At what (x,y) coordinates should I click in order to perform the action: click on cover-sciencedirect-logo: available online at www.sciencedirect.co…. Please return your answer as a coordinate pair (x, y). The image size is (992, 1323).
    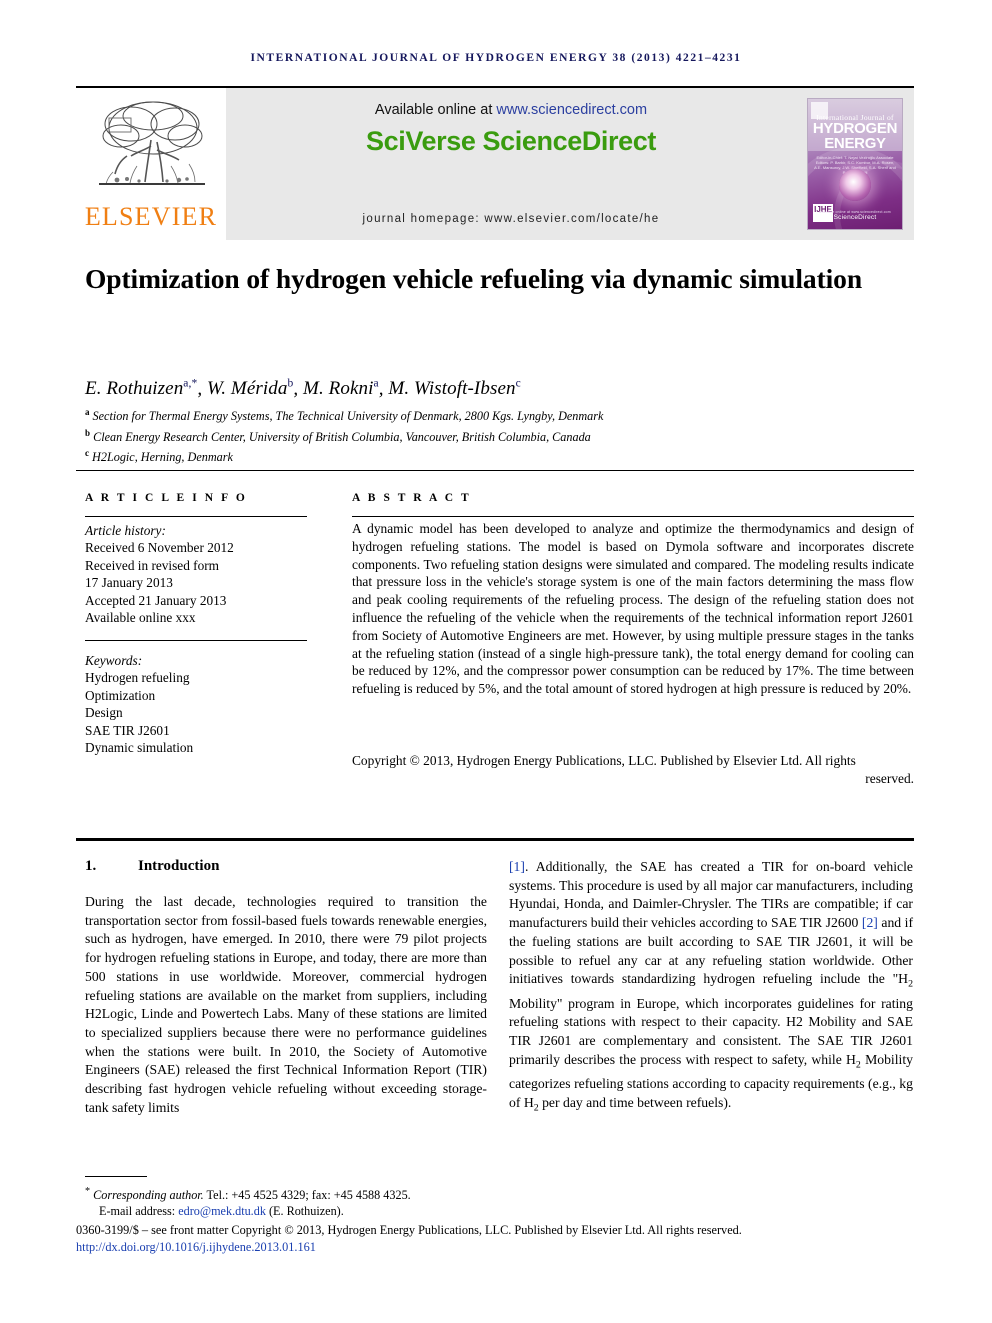
    Looking at the image, I should click on (855, 215).